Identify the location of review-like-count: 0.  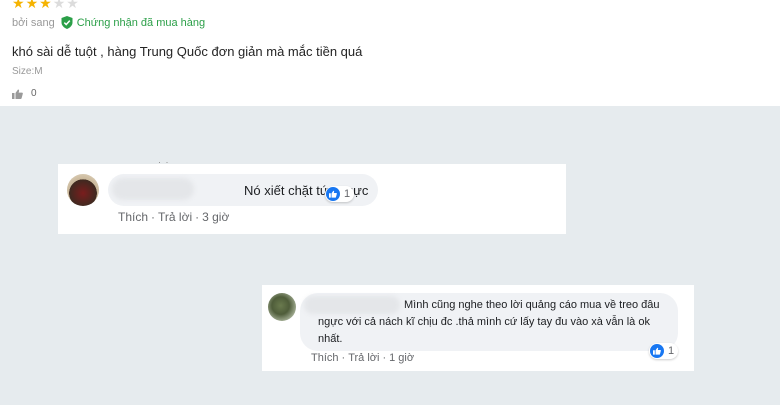
(34, 93).